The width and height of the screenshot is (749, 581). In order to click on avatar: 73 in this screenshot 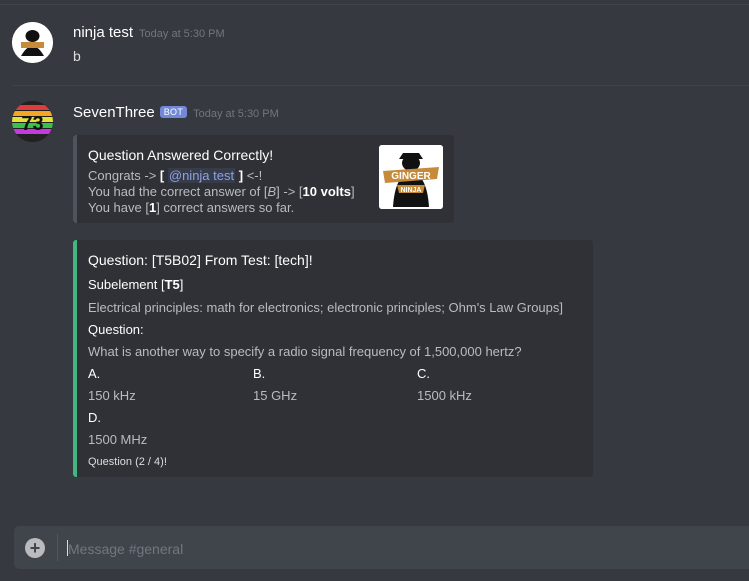, I will do `click(32, 121)`.